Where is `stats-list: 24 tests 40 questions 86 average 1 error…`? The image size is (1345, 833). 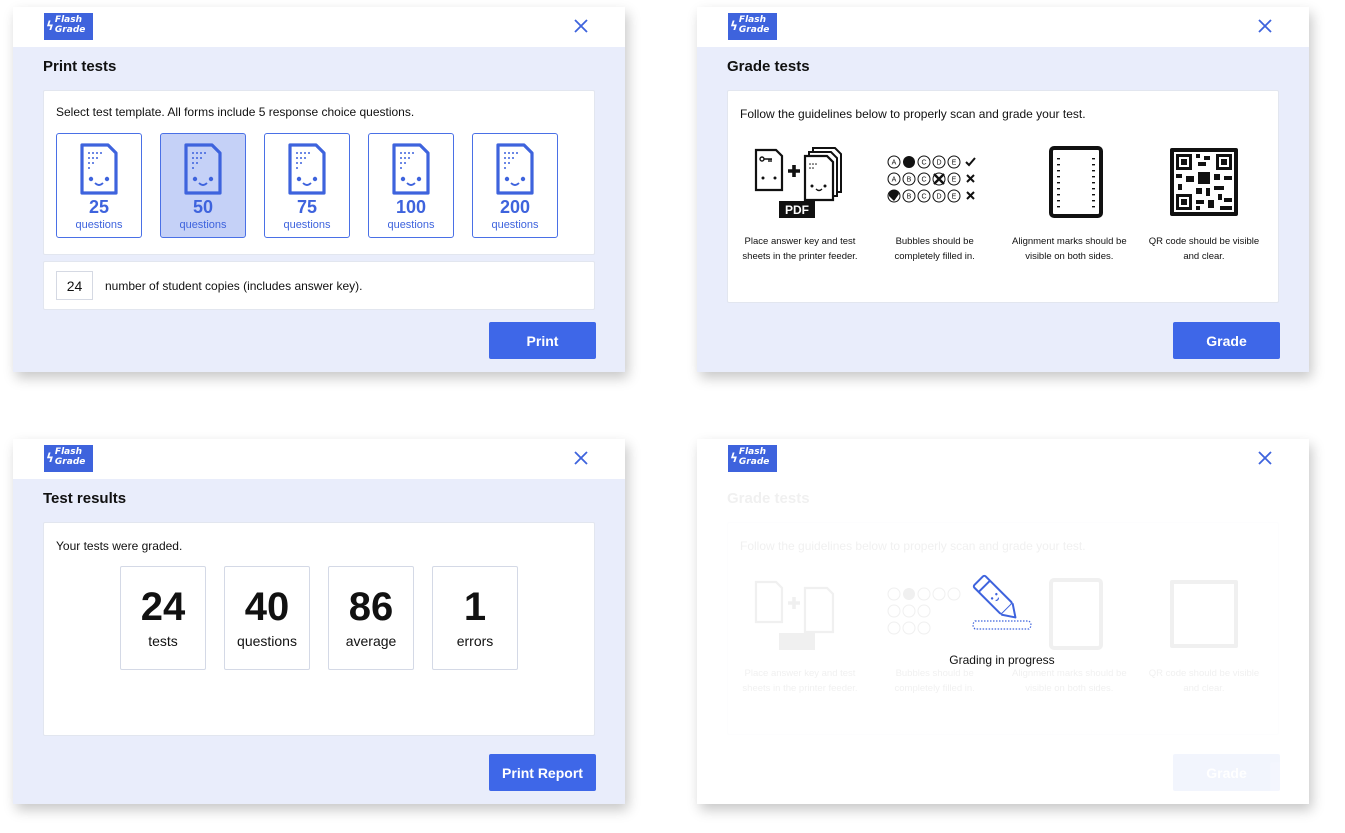 stats-list: 24 tests 40 questions 86 average 1 error… is located at coordinates (319, 618).